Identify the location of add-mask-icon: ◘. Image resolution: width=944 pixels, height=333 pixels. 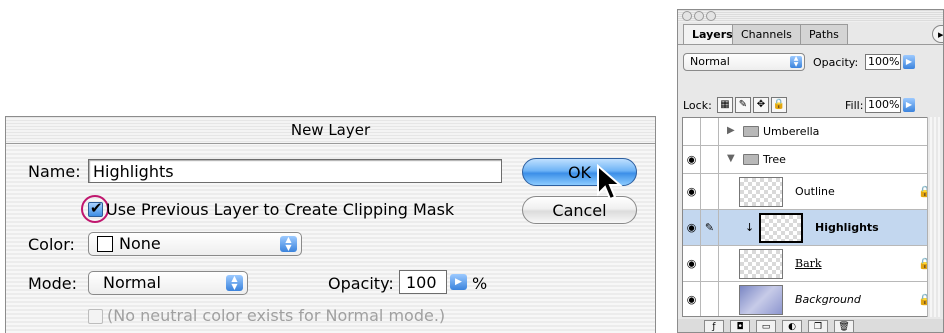
(740, 326).